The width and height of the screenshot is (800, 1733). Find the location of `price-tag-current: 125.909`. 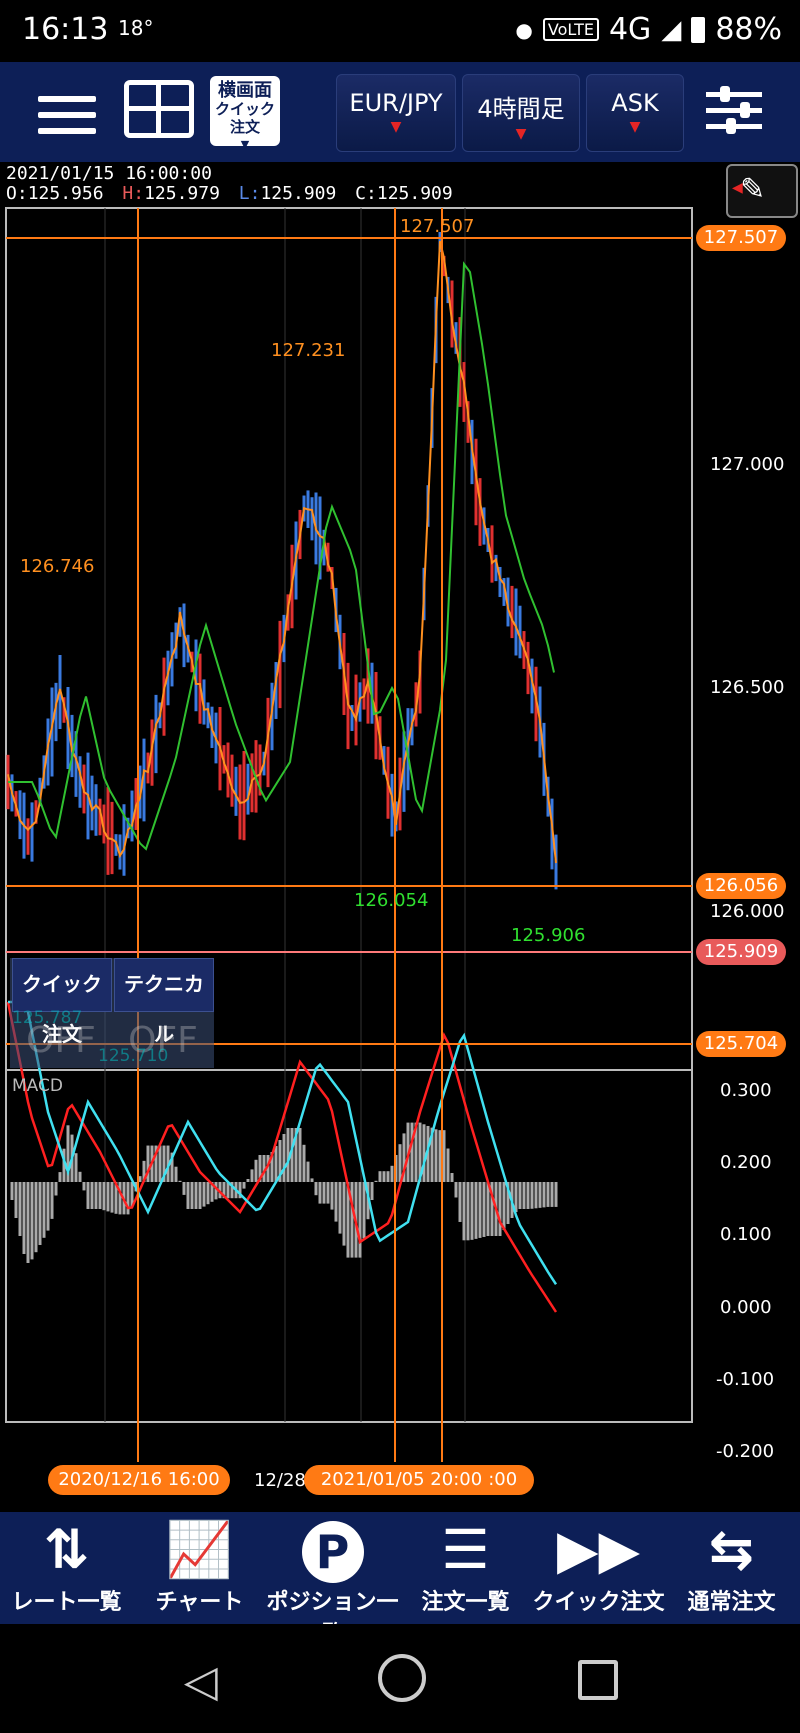

price-tag-current: 125.909 is located at coordinates (741, 952).